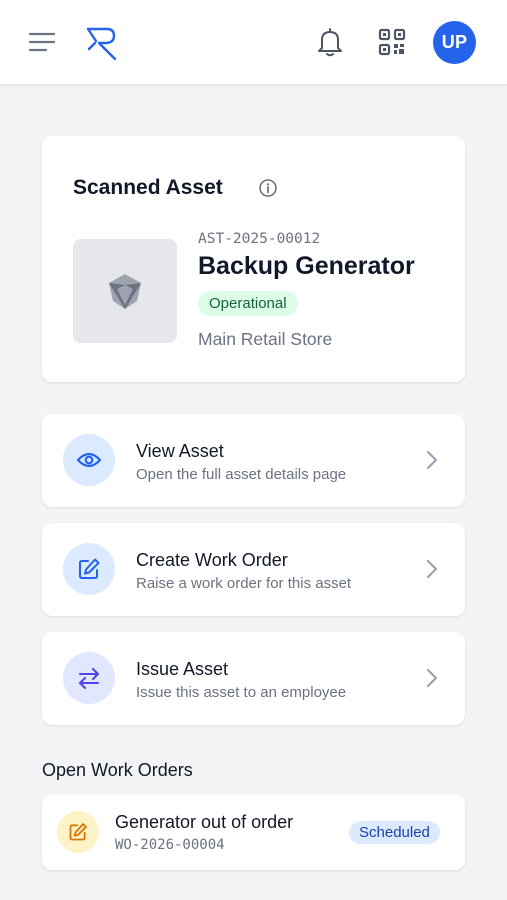  What do you see at coordinates (89, 678) in the screenshot?
I see `swap-icon` at bounding box center [89, 678].